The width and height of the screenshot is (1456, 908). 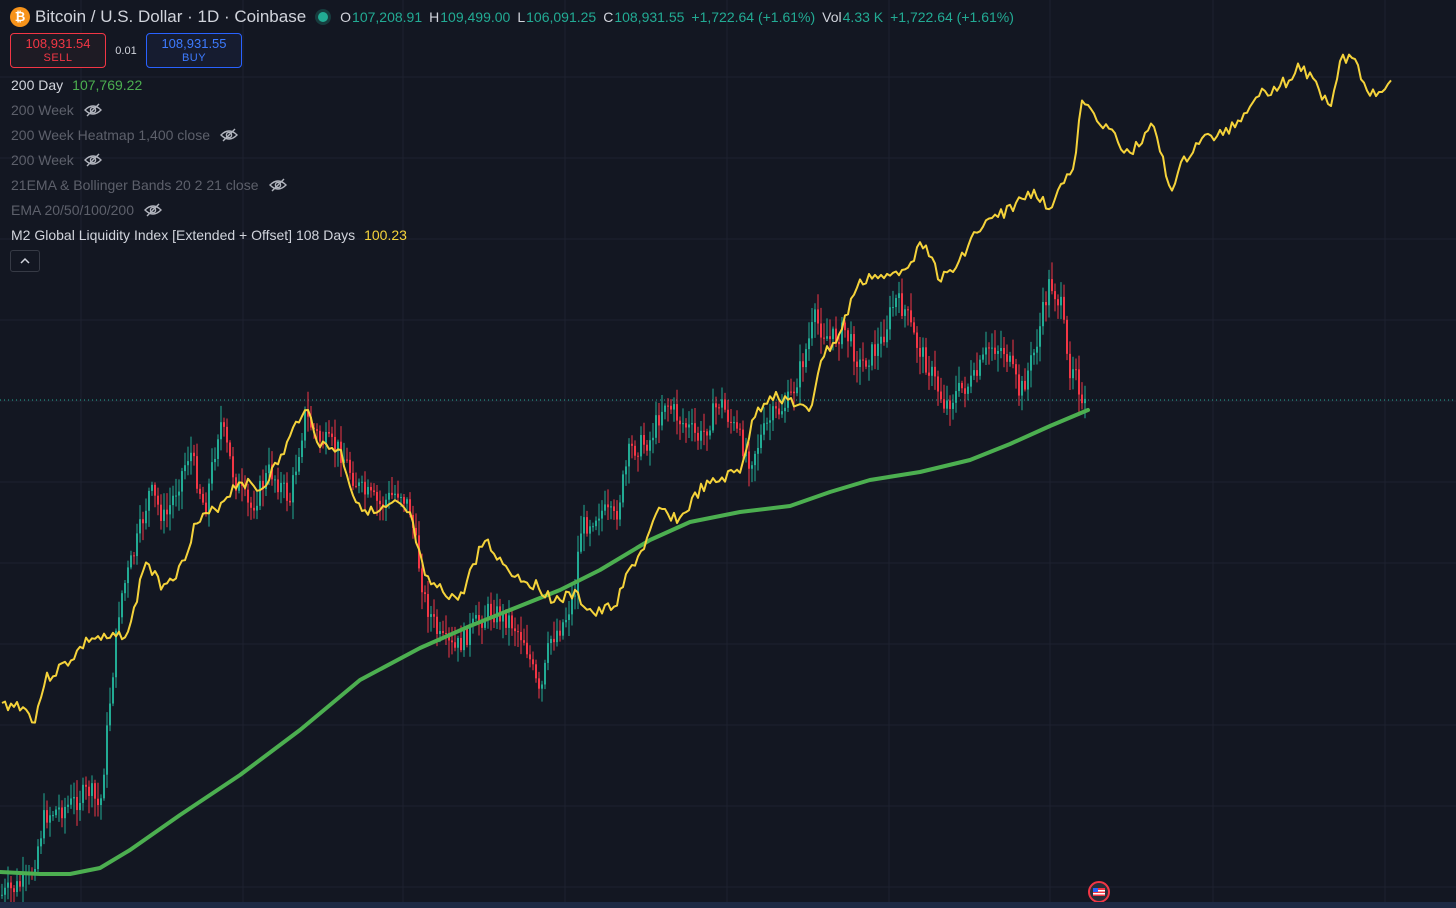 I want to click on collapse-legend-button, so click(x=25, y=261).